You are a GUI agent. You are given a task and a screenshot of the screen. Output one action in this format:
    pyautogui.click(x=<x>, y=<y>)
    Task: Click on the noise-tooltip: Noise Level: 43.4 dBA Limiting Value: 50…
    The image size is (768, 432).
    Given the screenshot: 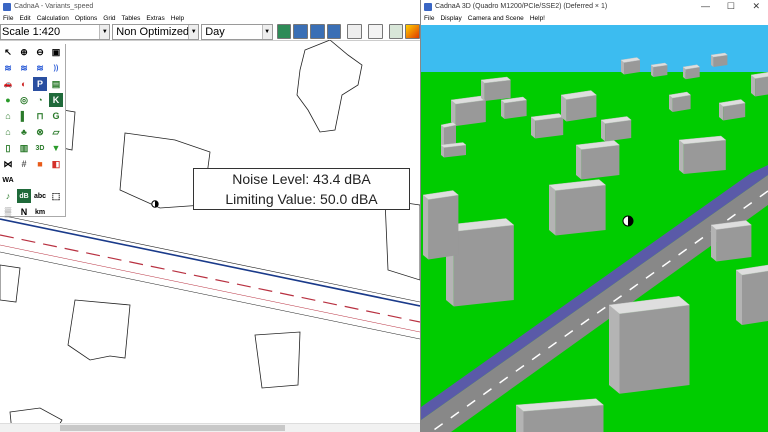 What is the action you would take?
    pyautogui.click(x=301, y=189)
    